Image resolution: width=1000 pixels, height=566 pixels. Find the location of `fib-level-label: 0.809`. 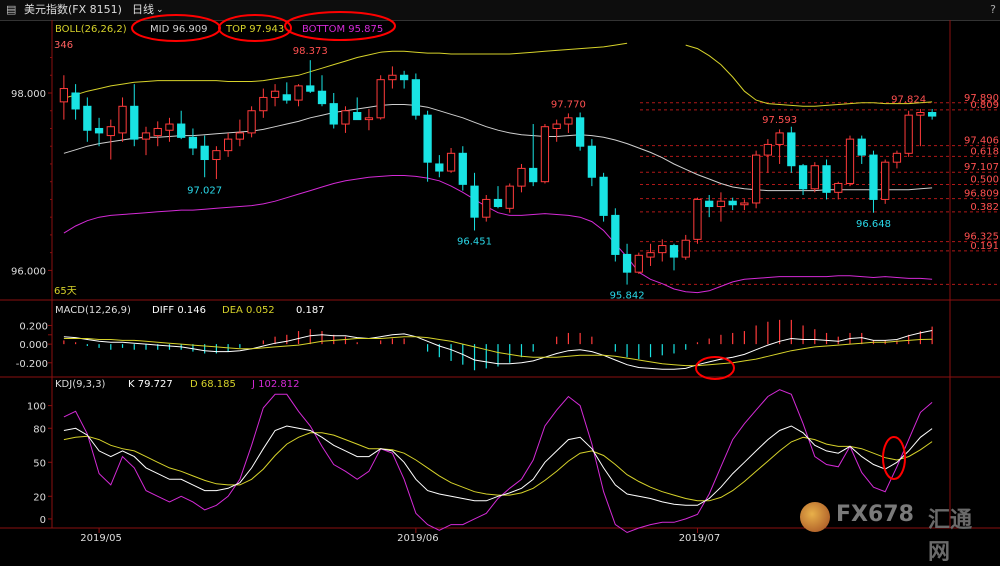

fib-level-label: 0.809 is located at coordinates (984, 105).